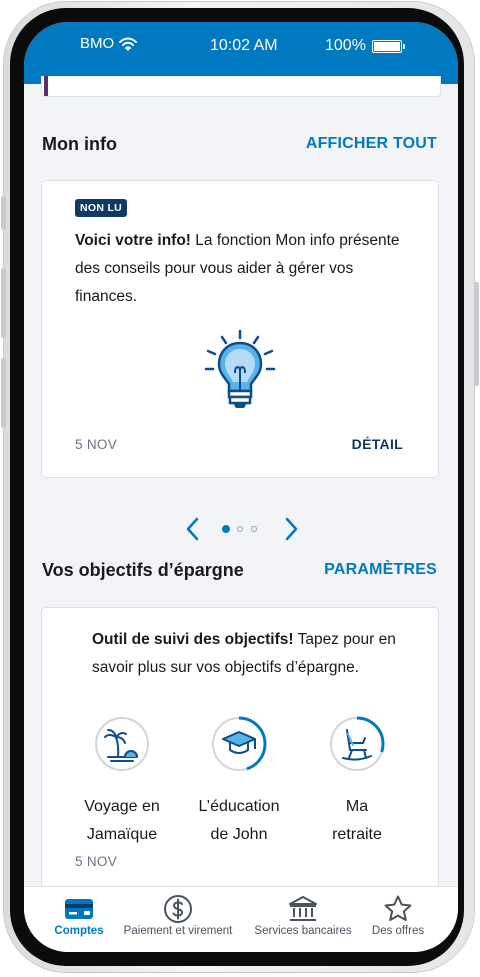 The width and height of the screenshot is (480, 977). Describe the element at coordinates (357, 782) in the screenshot. I see `goal-ma-retraite: Ma retraite` at that location.